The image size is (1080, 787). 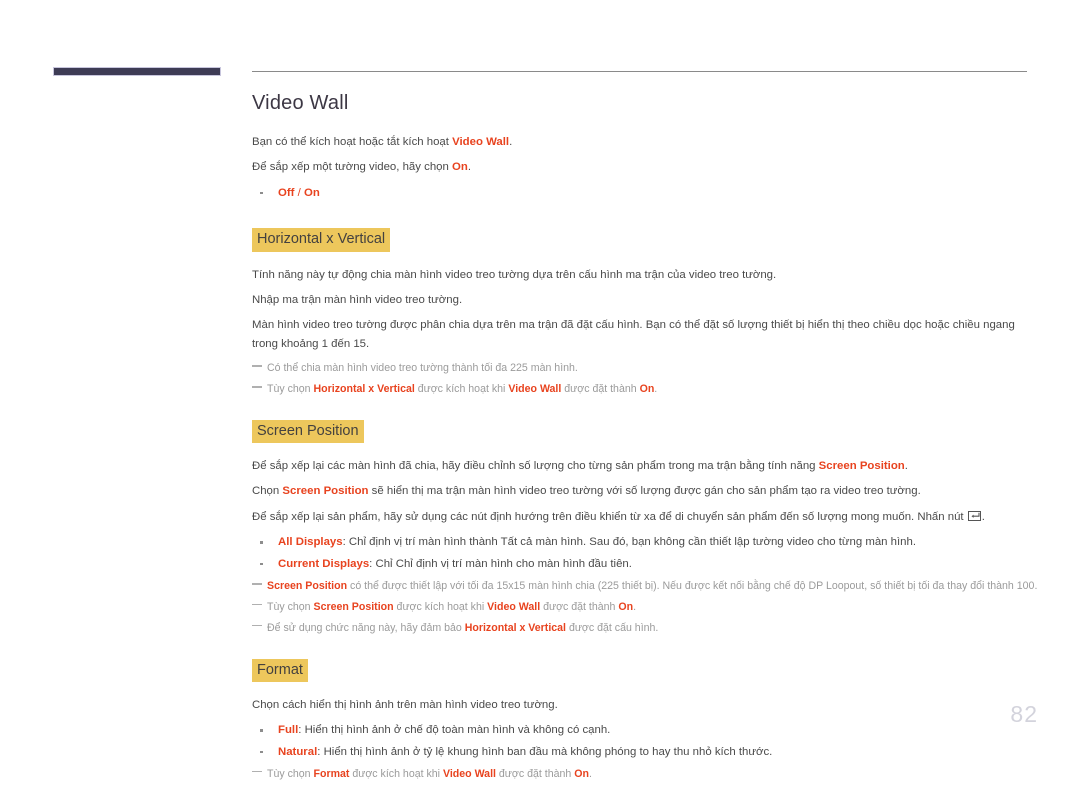 What do you see at coordinates (366, 627) in the screenshot?
I see `note-text-a: Để sử dụng chức năng này, hãy đảm bảo` at bounding box center [366, 627].